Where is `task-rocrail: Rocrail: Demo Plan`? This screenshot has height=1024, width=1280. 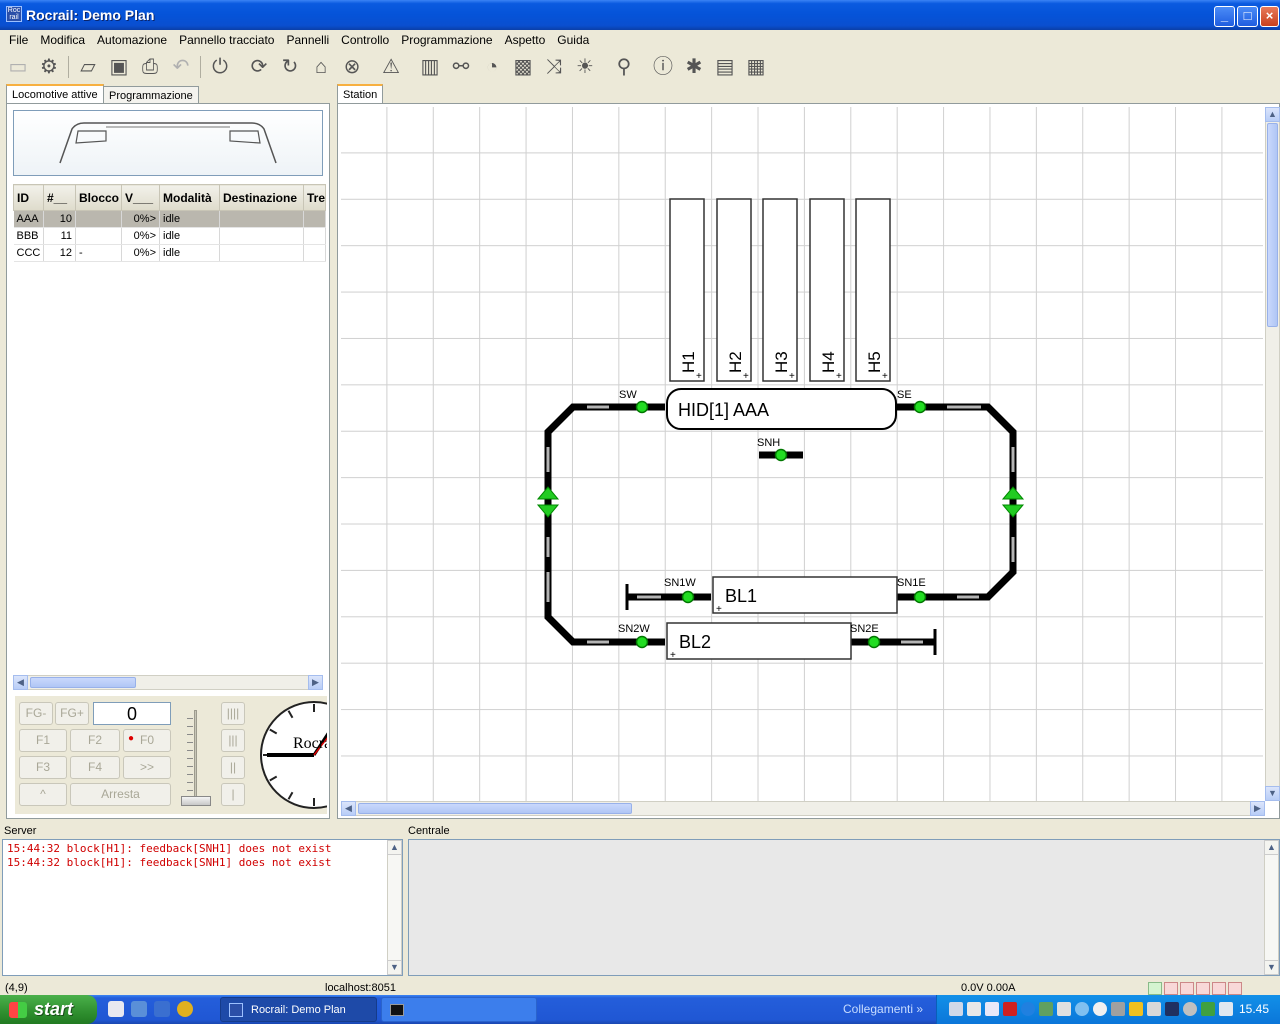 task-rocrail: Rocrail: Demo Plan is located at coordinates (298, 1009).